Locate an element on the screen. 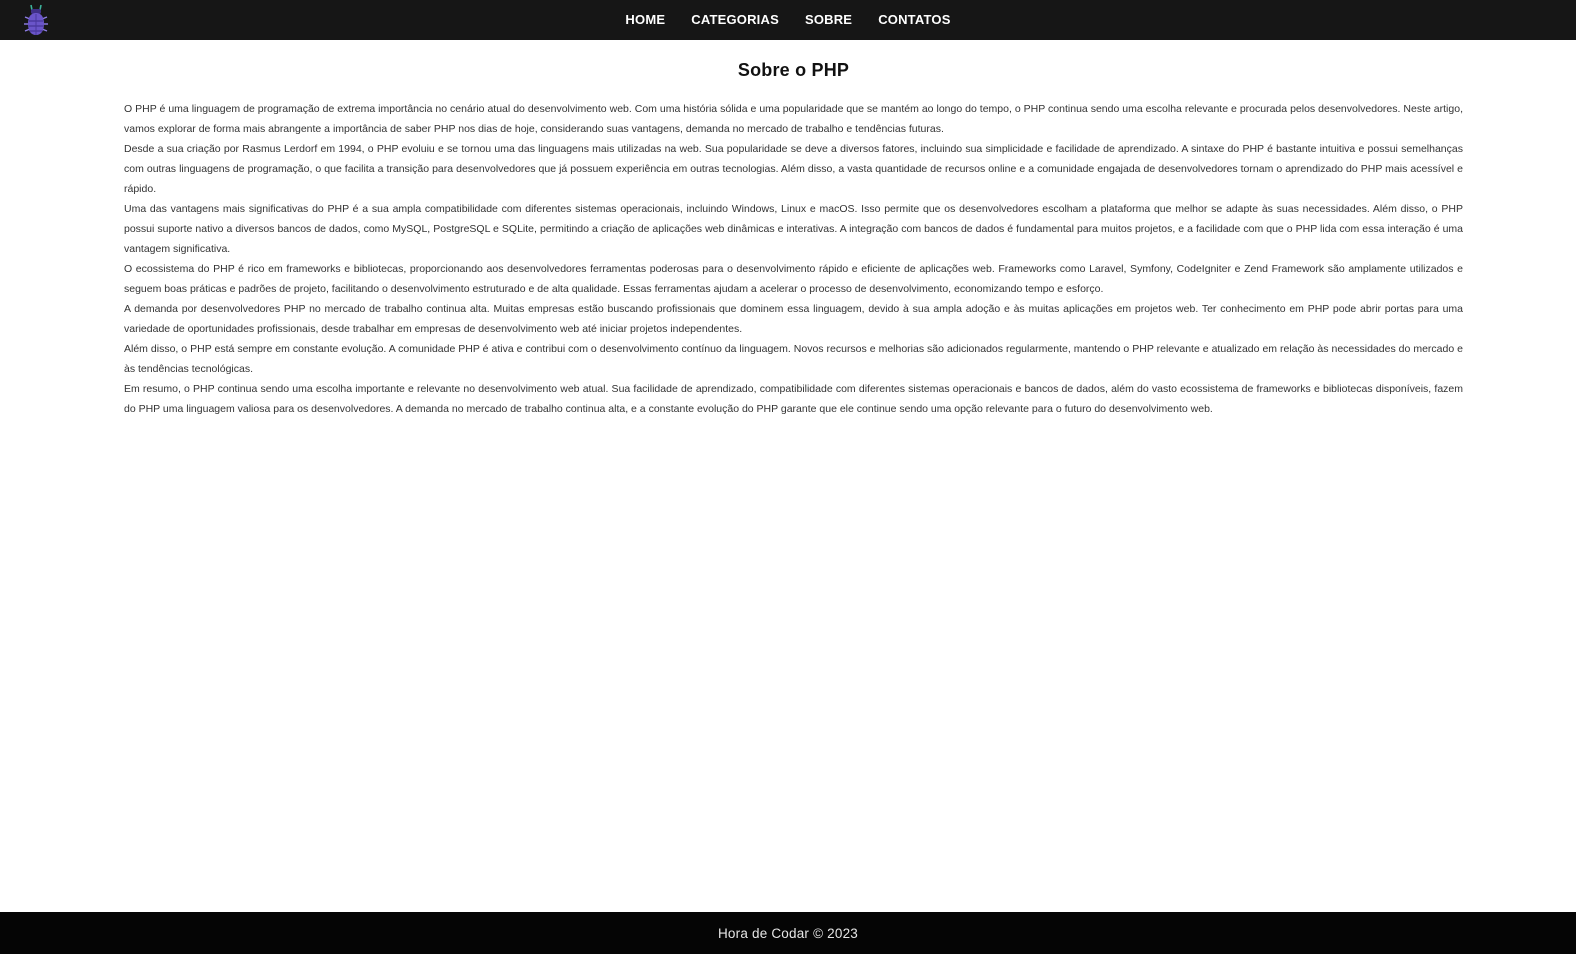  nav-item: SOBRE is located at coordinates (828, 20).